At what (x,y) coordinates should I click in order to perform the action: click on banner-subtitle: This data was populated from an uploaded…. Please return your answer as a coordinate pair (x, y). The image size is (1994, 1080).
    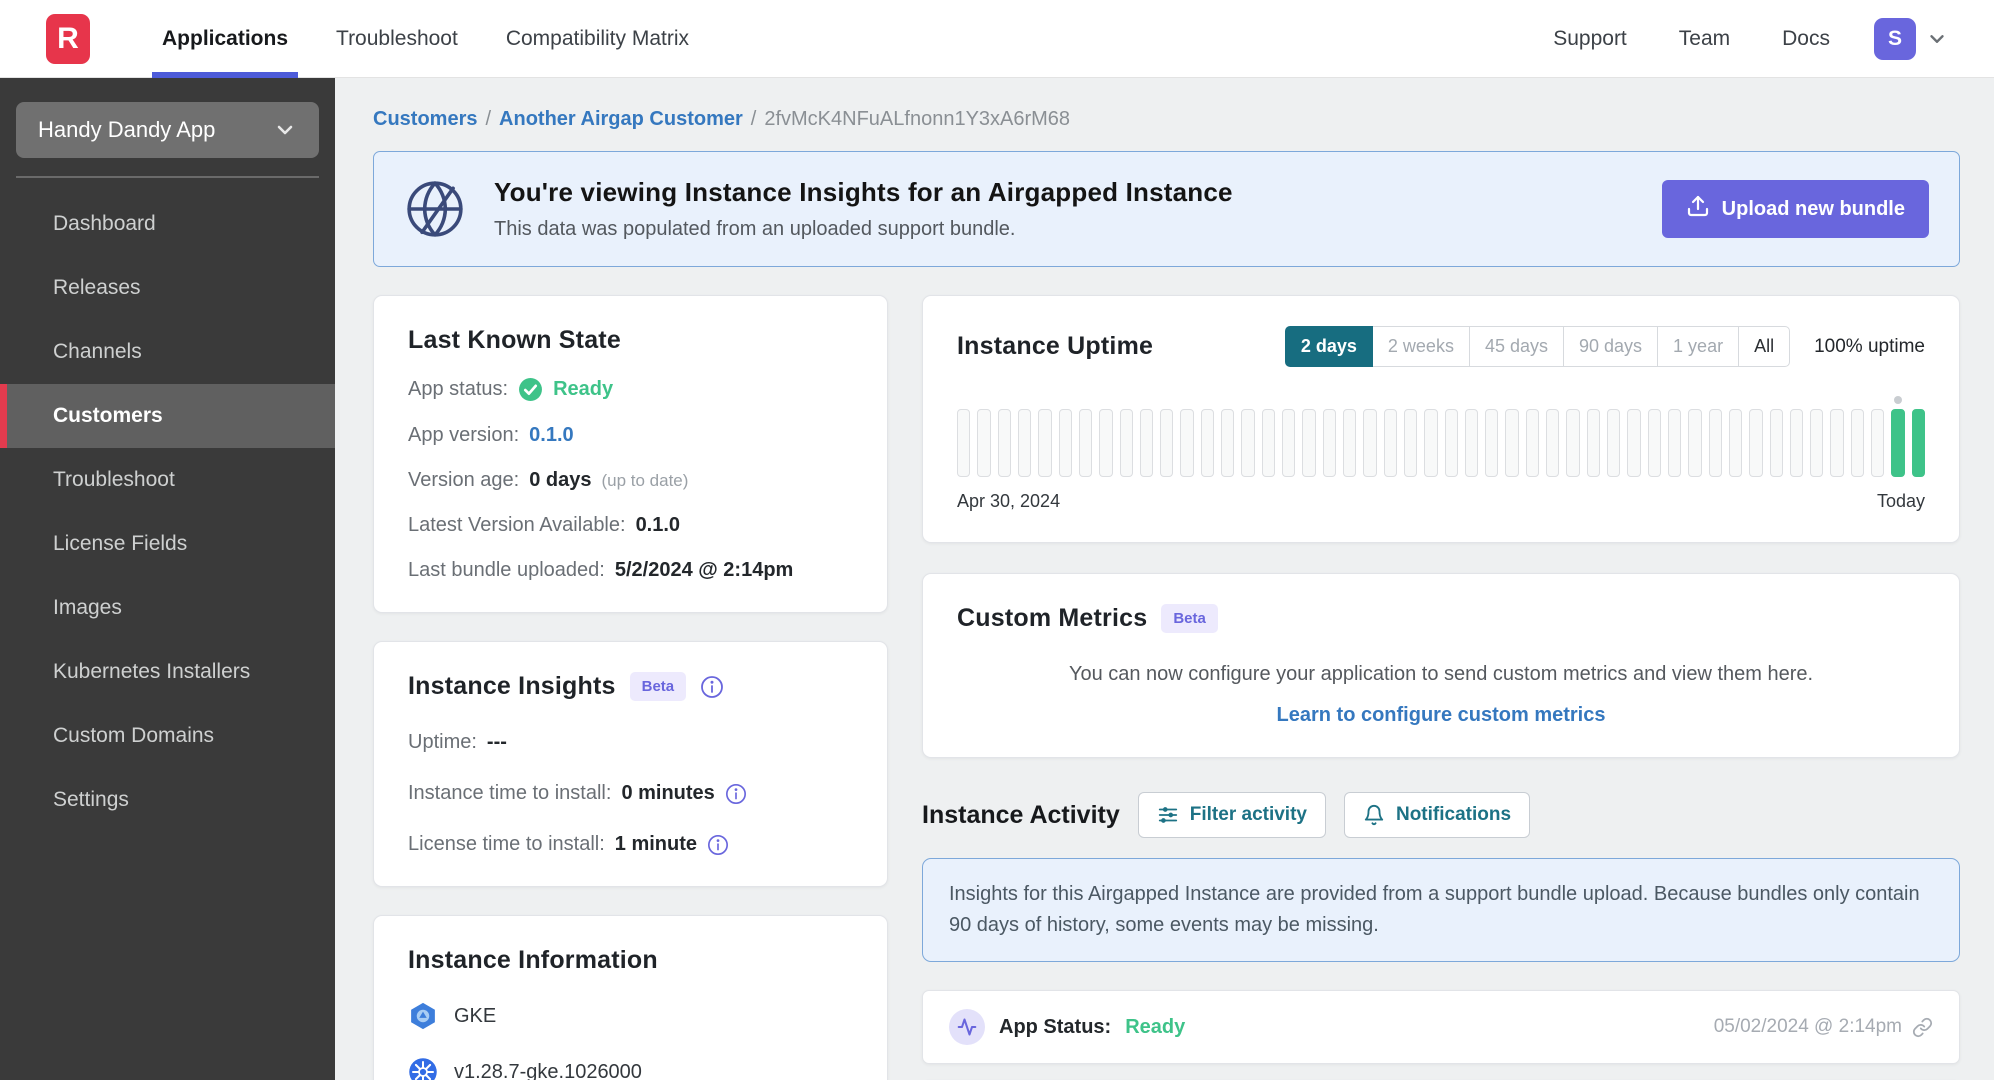
    Looking at the image, I should click on (755, 229).